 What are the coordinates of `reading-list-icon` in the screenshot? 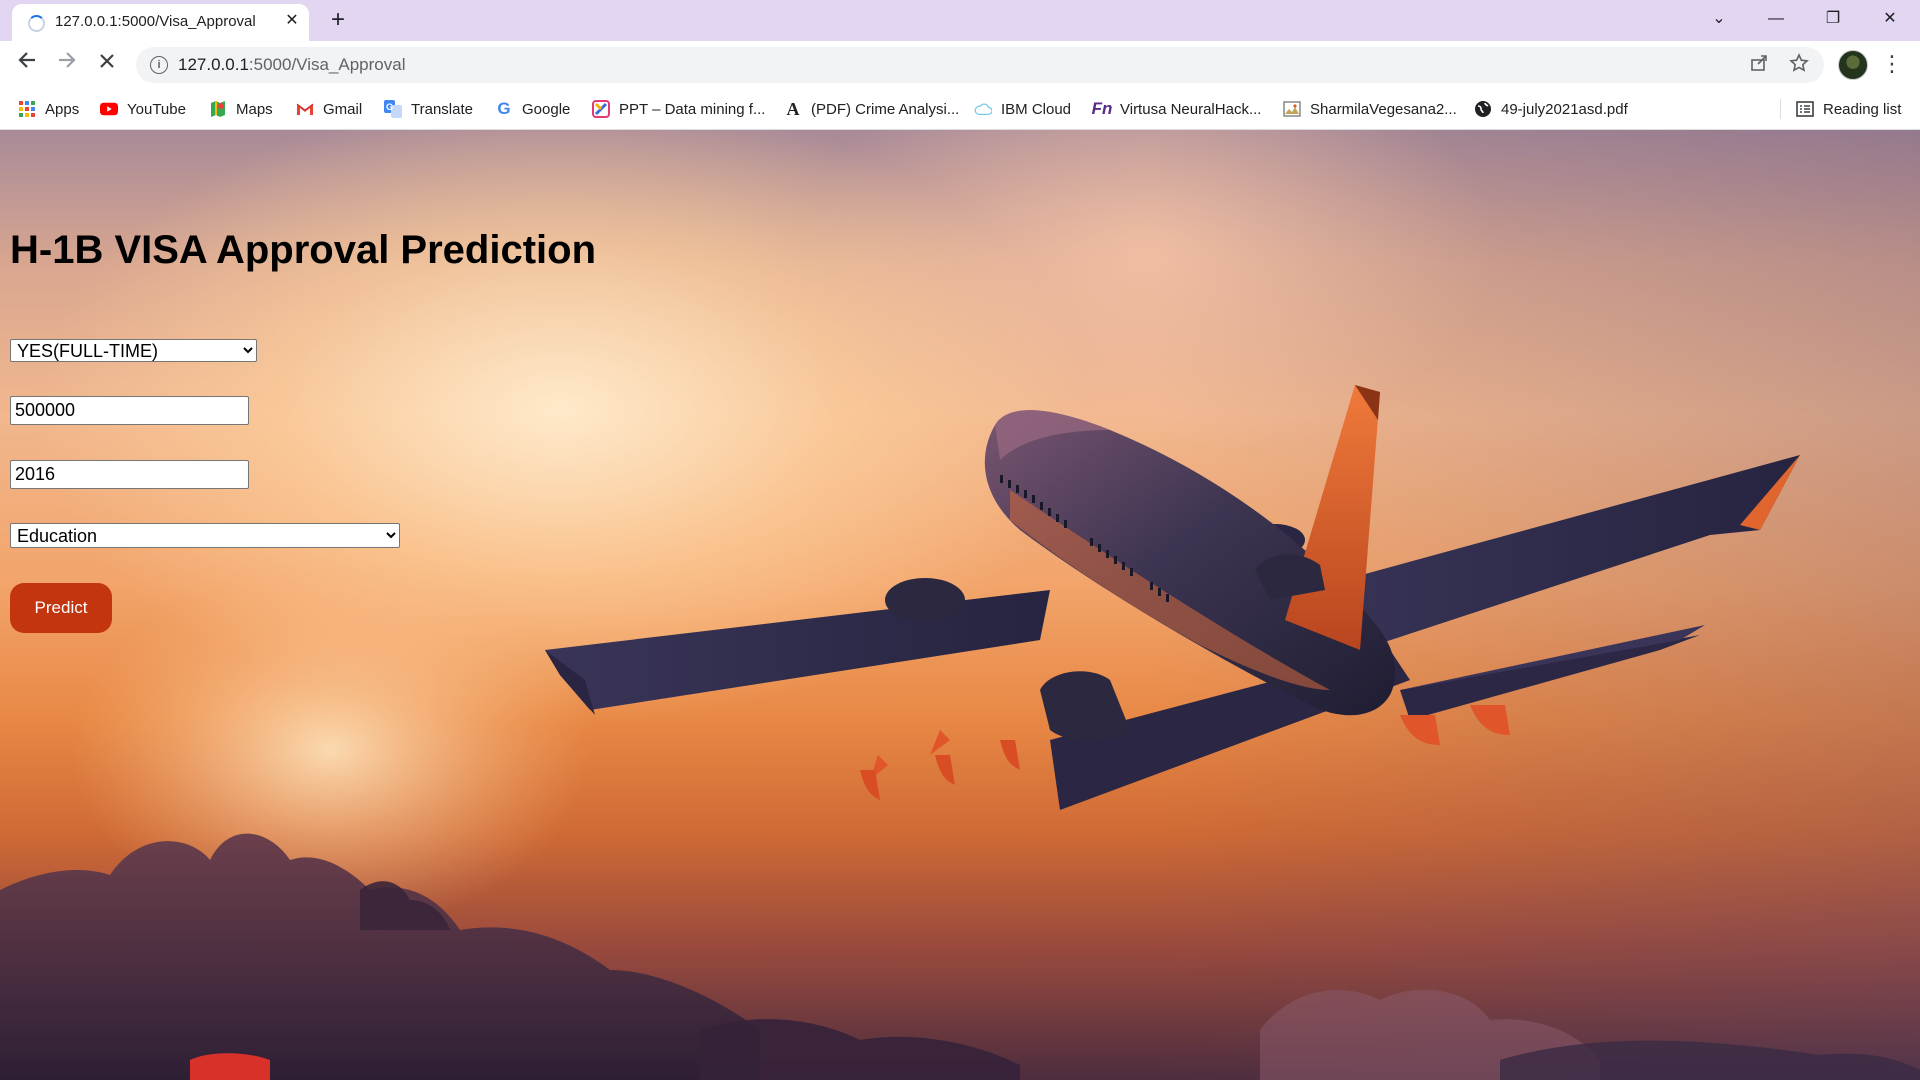 It's located at (1805, 109).